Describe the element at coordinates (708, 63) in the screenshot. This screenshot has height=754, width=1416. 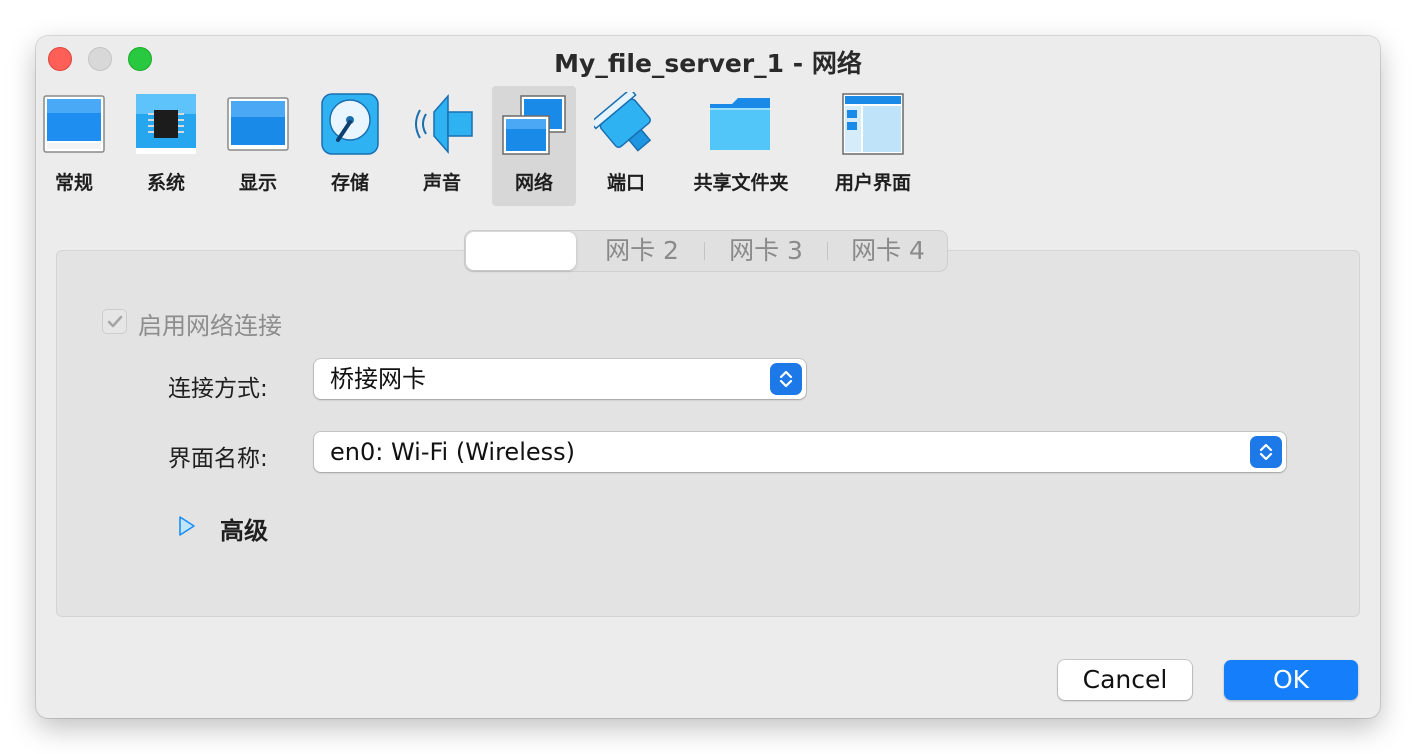
I see `window-title: My_file_server_1 - 网络` at that location.